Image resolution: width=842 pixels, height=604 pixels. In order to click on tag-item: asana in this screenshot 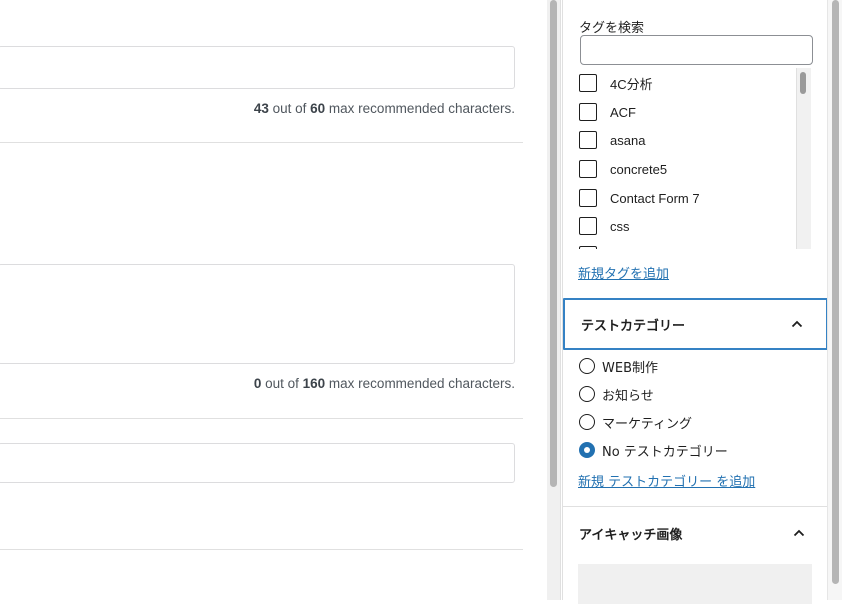, I will do `click(611, 140)`.